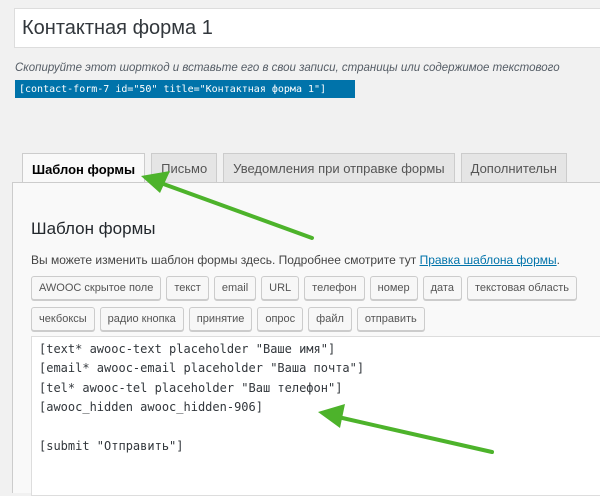 The width and height of the screenshot is (600, 496). I want to click on tag-textarea-button: текстовая область, so click(522, 288).